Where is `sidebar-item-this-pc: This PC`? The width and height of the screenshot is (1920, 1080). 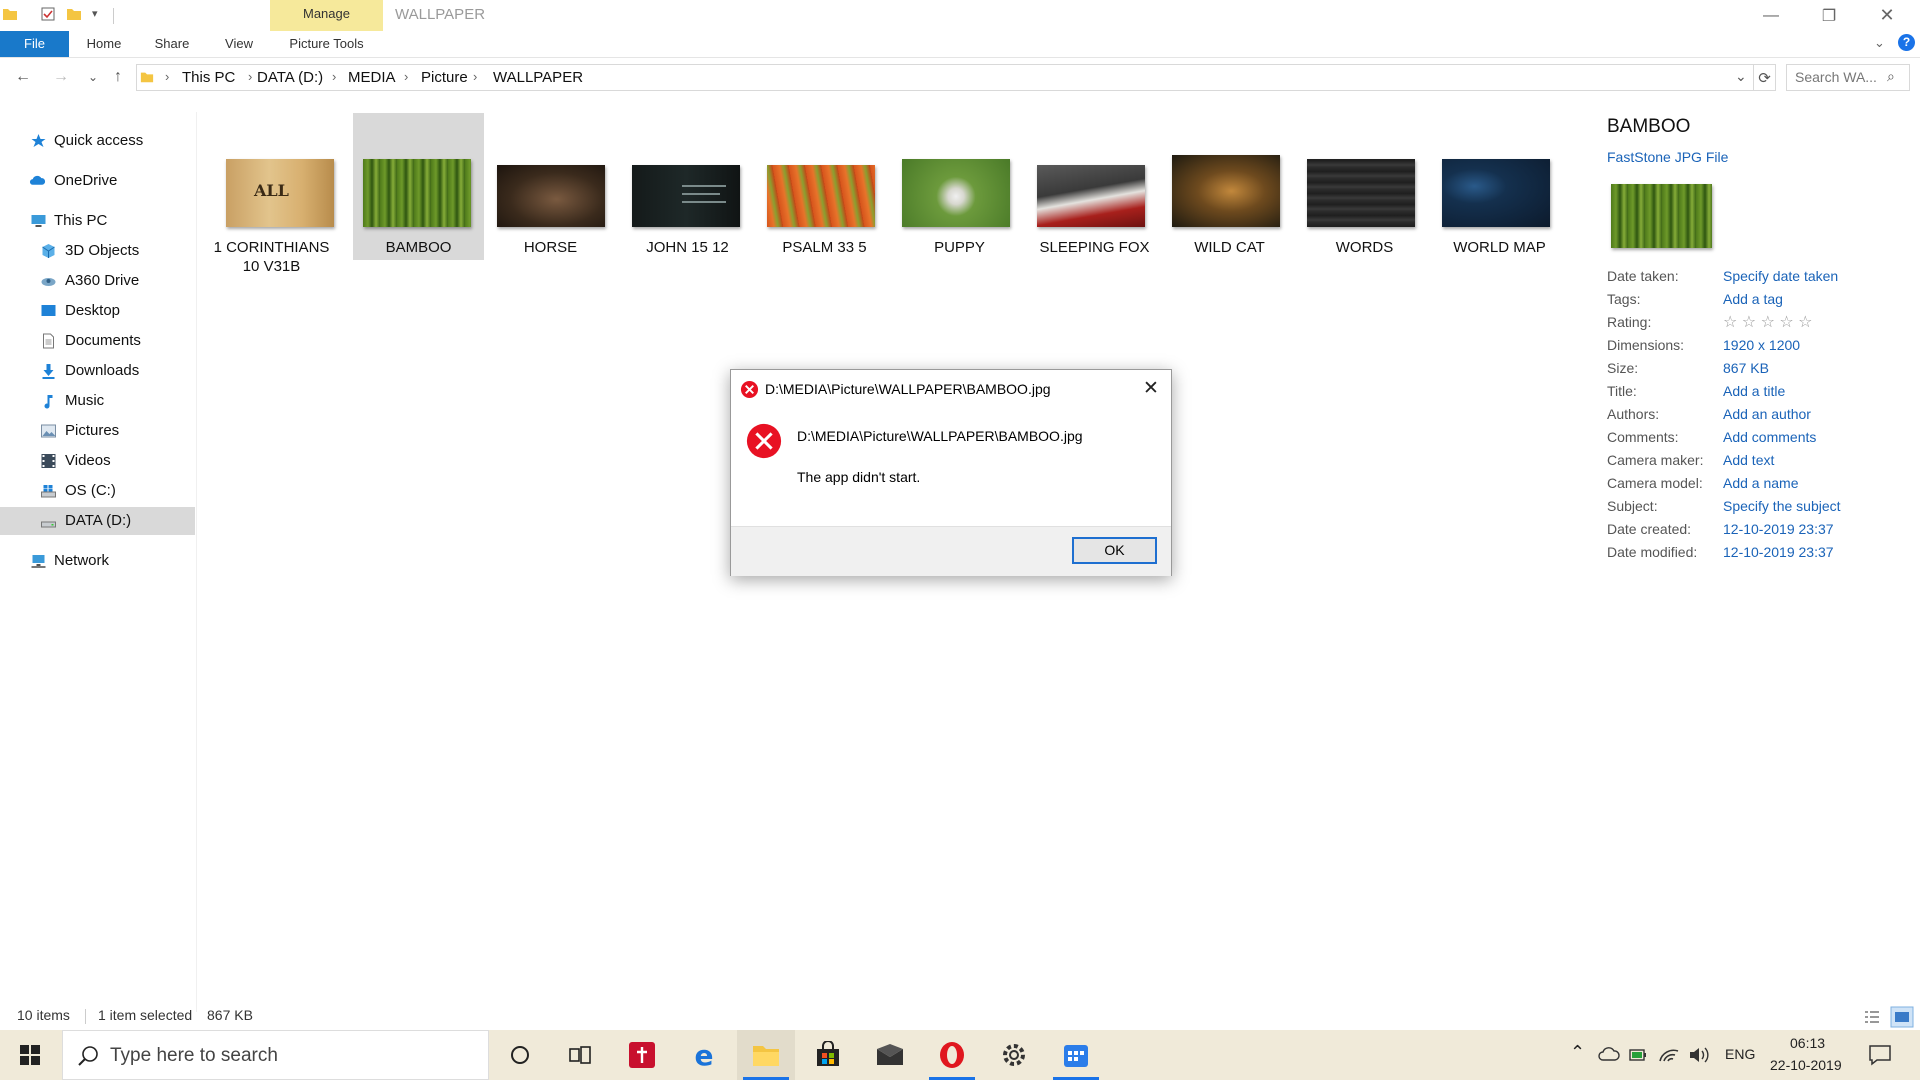
sidebar-item-this-pc: This PC is located at coordinates (97, 221).